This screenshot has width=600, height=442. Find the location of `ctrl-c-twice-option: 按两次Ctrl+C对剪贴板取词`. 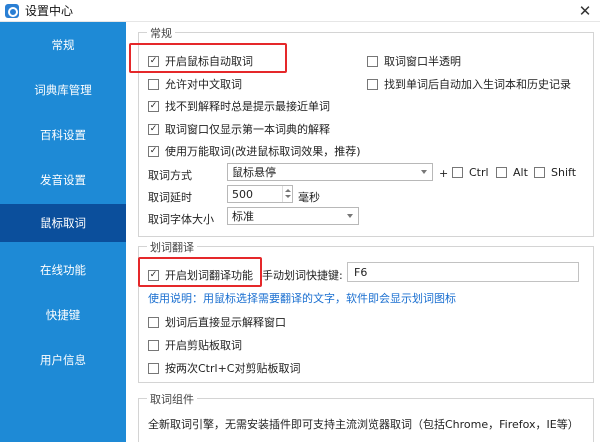

ctrl-c-twice-option: 按两次Ctrl+C对剪贴板取词 is located at coordinates (224, 368).